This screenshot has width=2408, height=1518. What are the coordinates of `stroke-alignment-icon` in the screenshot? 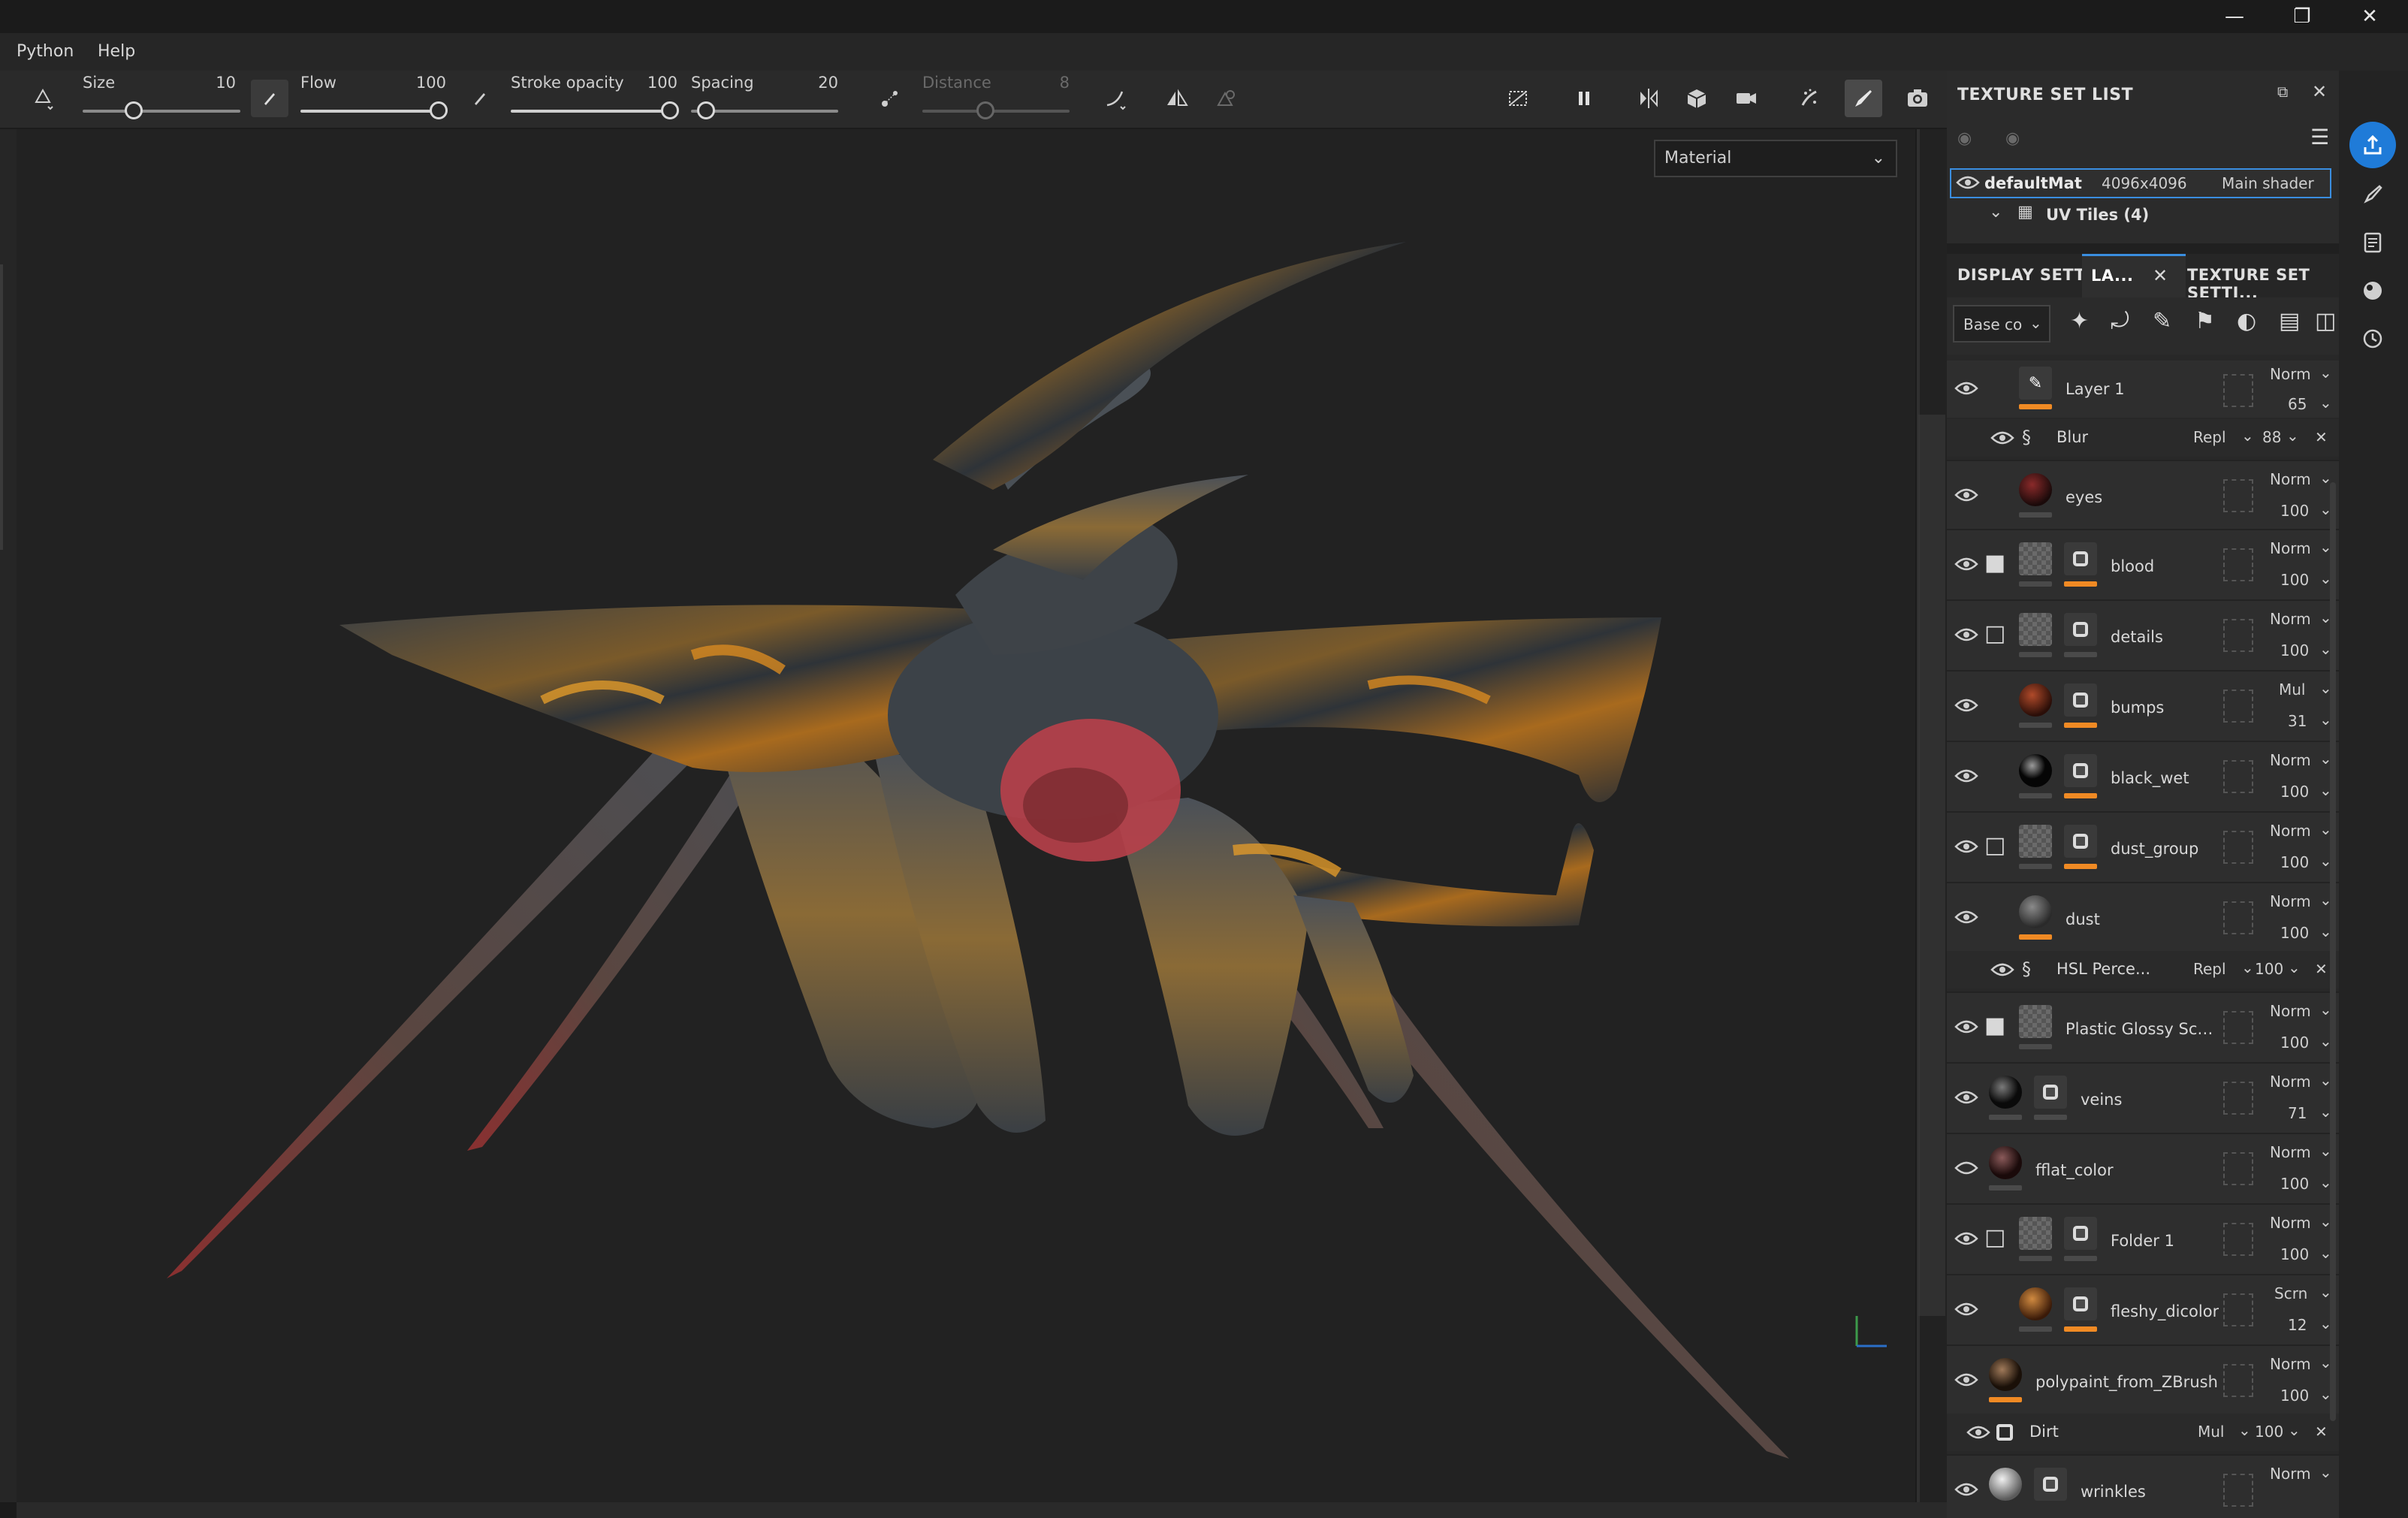 It's located at (1115, 98).